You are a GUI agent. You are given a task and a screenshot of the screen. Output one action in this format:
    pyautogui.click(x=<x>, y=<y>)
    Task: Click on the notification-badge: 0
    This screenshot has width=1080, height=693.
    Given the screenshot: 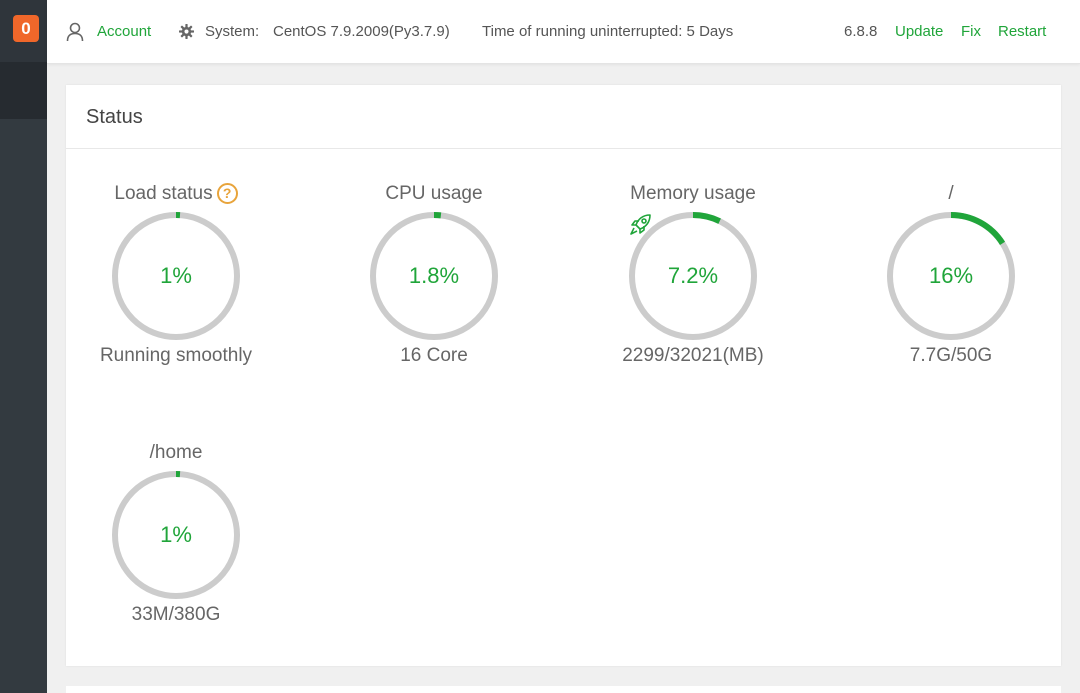 What is the action you would take?
    pyautogui.click(x=26, y=28)
    